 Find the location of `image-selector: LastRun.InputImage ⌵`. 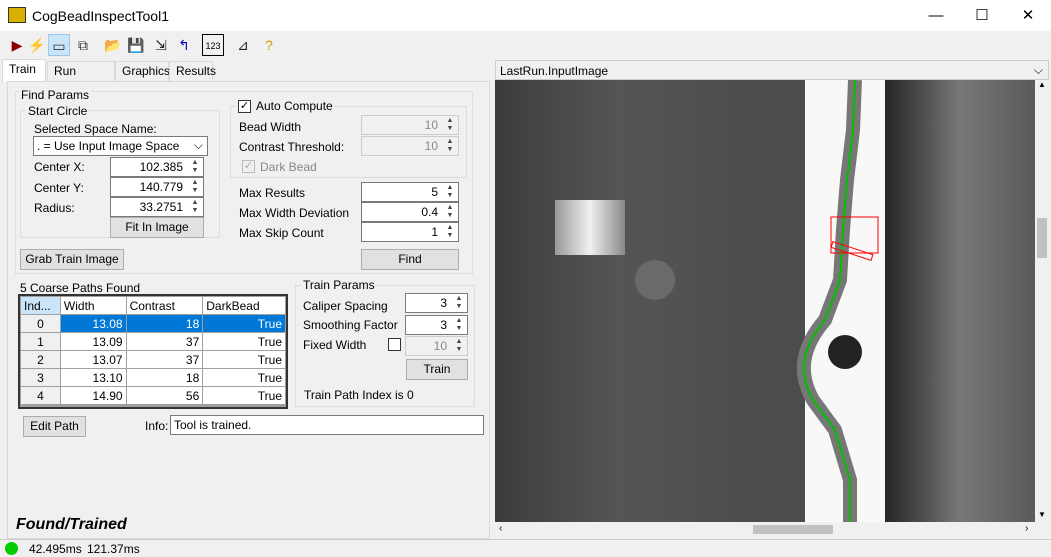

image-selector: LastRun.InputImage ⌵ is located at coordinates (772, 70).